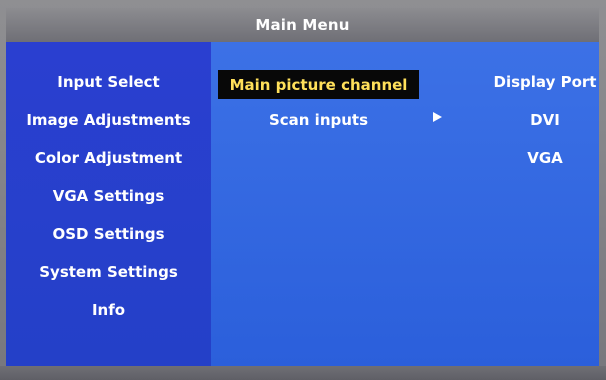 The width and height of the screenshot is (606, 380). What do you see at coordinates (303, 373) in the screenshot?
I see `bottom-bezel` at bounding box center [303, 373].